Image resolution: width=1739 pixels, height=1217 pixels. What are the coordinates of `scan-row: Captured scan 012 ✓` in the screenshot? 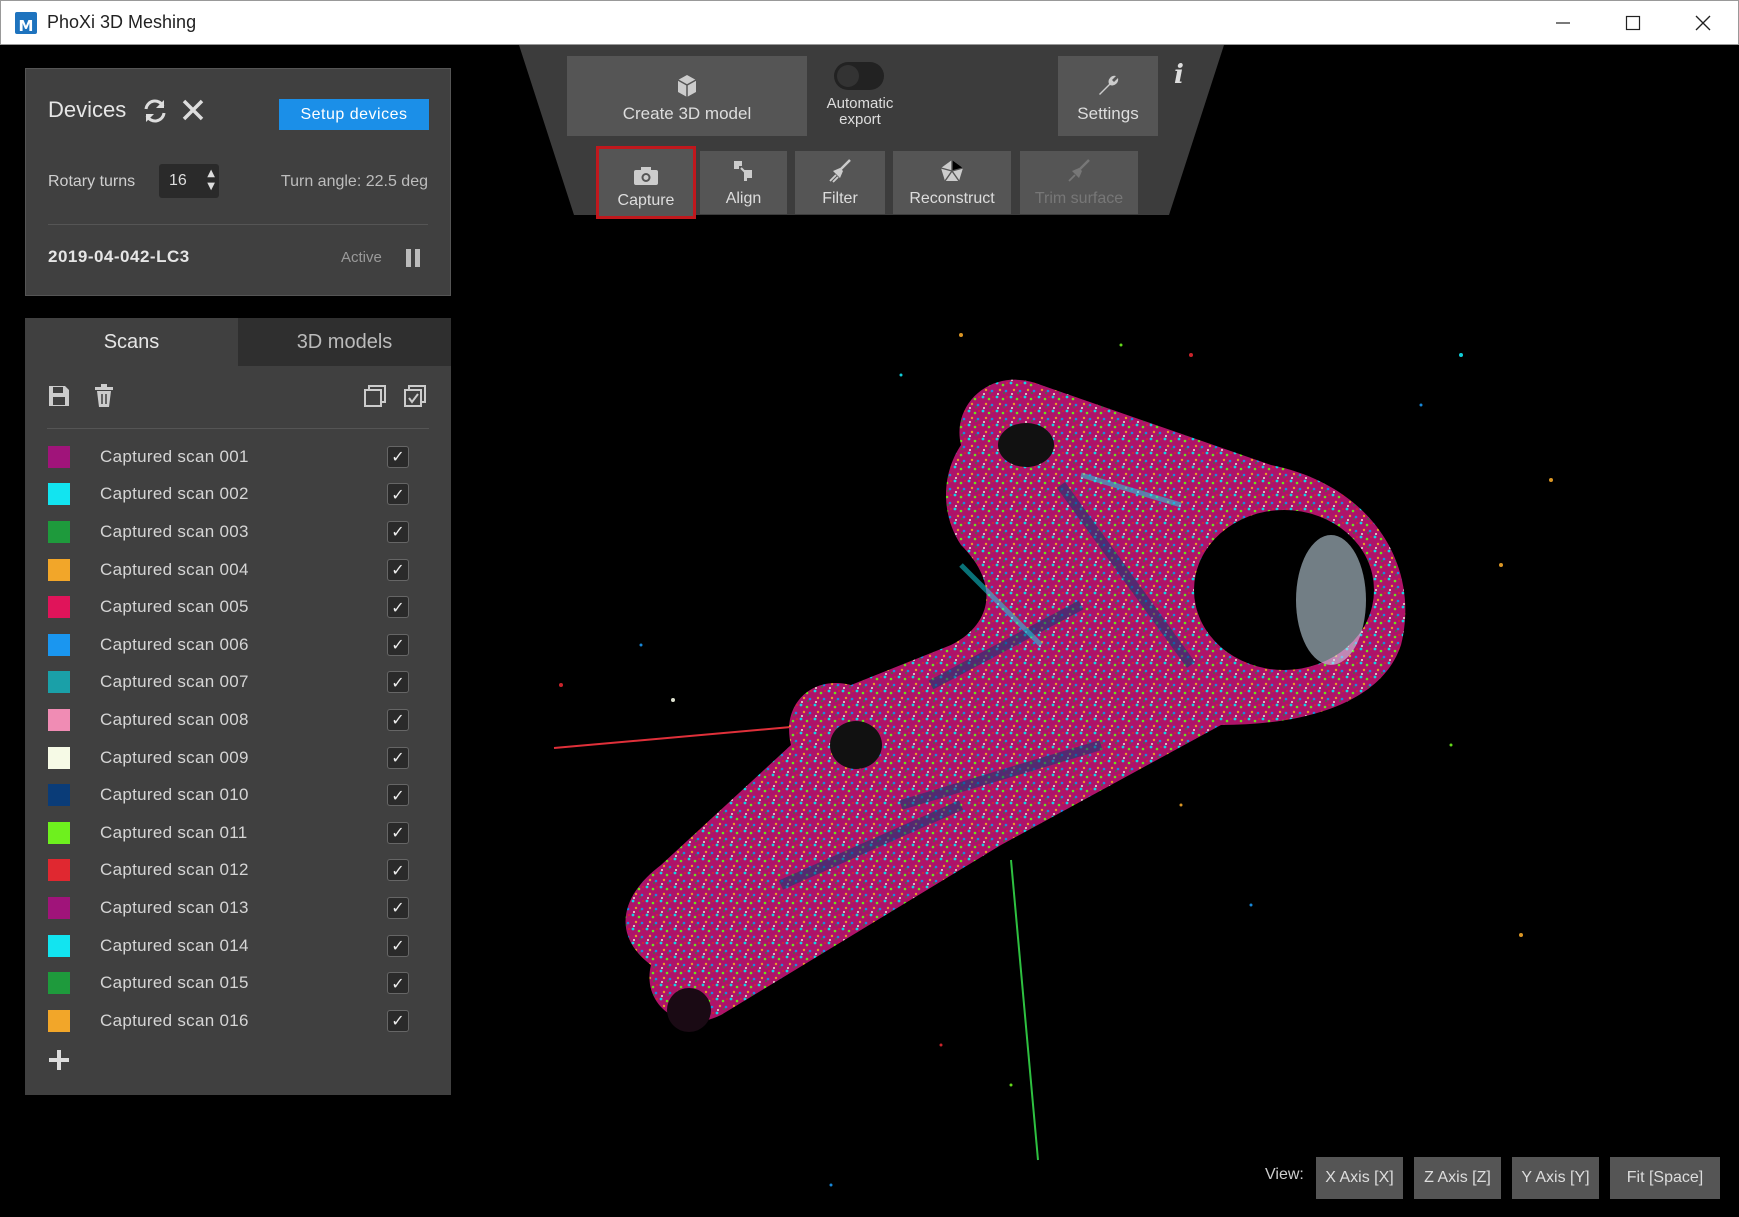 It's located at (238, 871).